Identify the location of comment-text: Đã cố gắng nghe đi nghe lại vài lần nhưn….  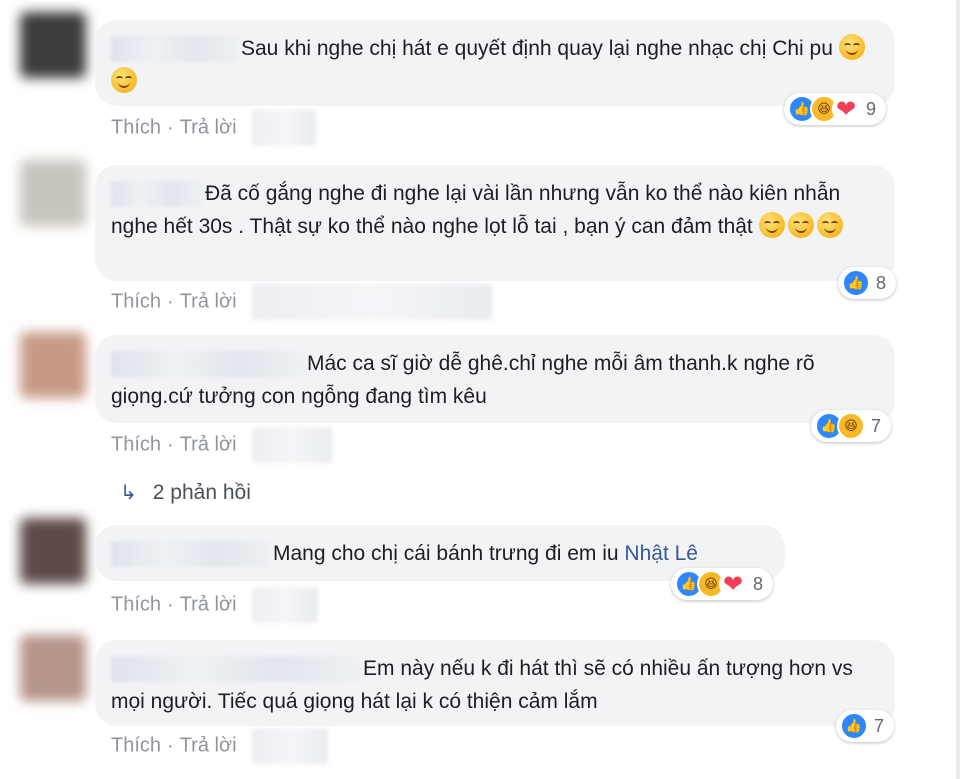
(476, 210).